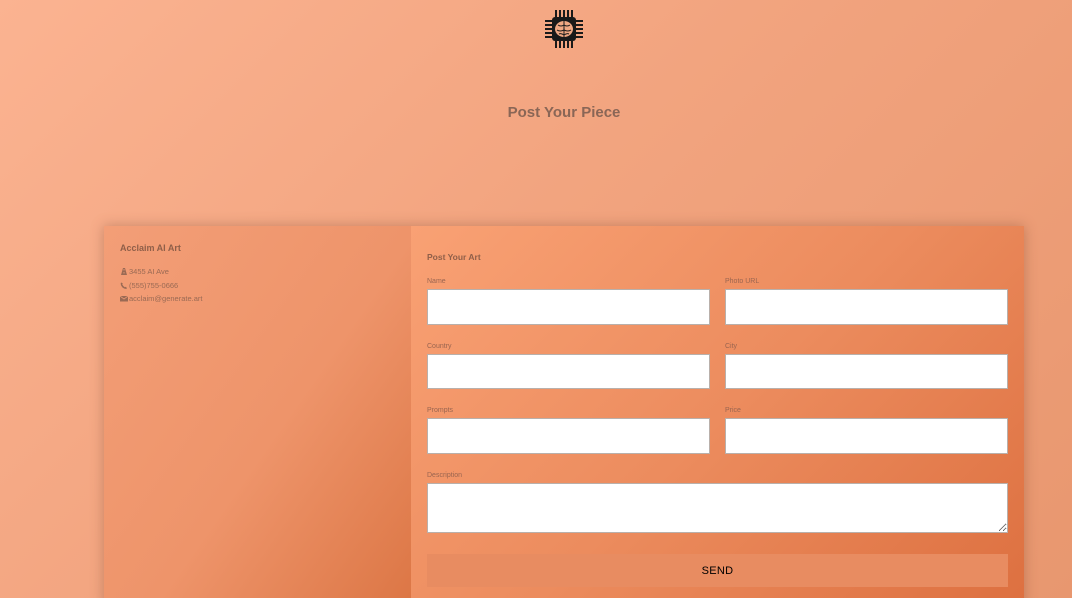 The width and height of the screenshot is (1072, 598). I want to click on address-text: 3455 AI Ave, so click(149, 271).